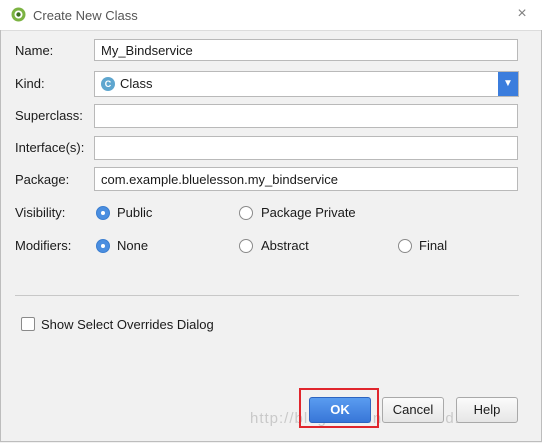  What do you see at coordinates (30, 83) in the screenshot?
I see `kind-label: Kind:` at bounding box center [30, 83].